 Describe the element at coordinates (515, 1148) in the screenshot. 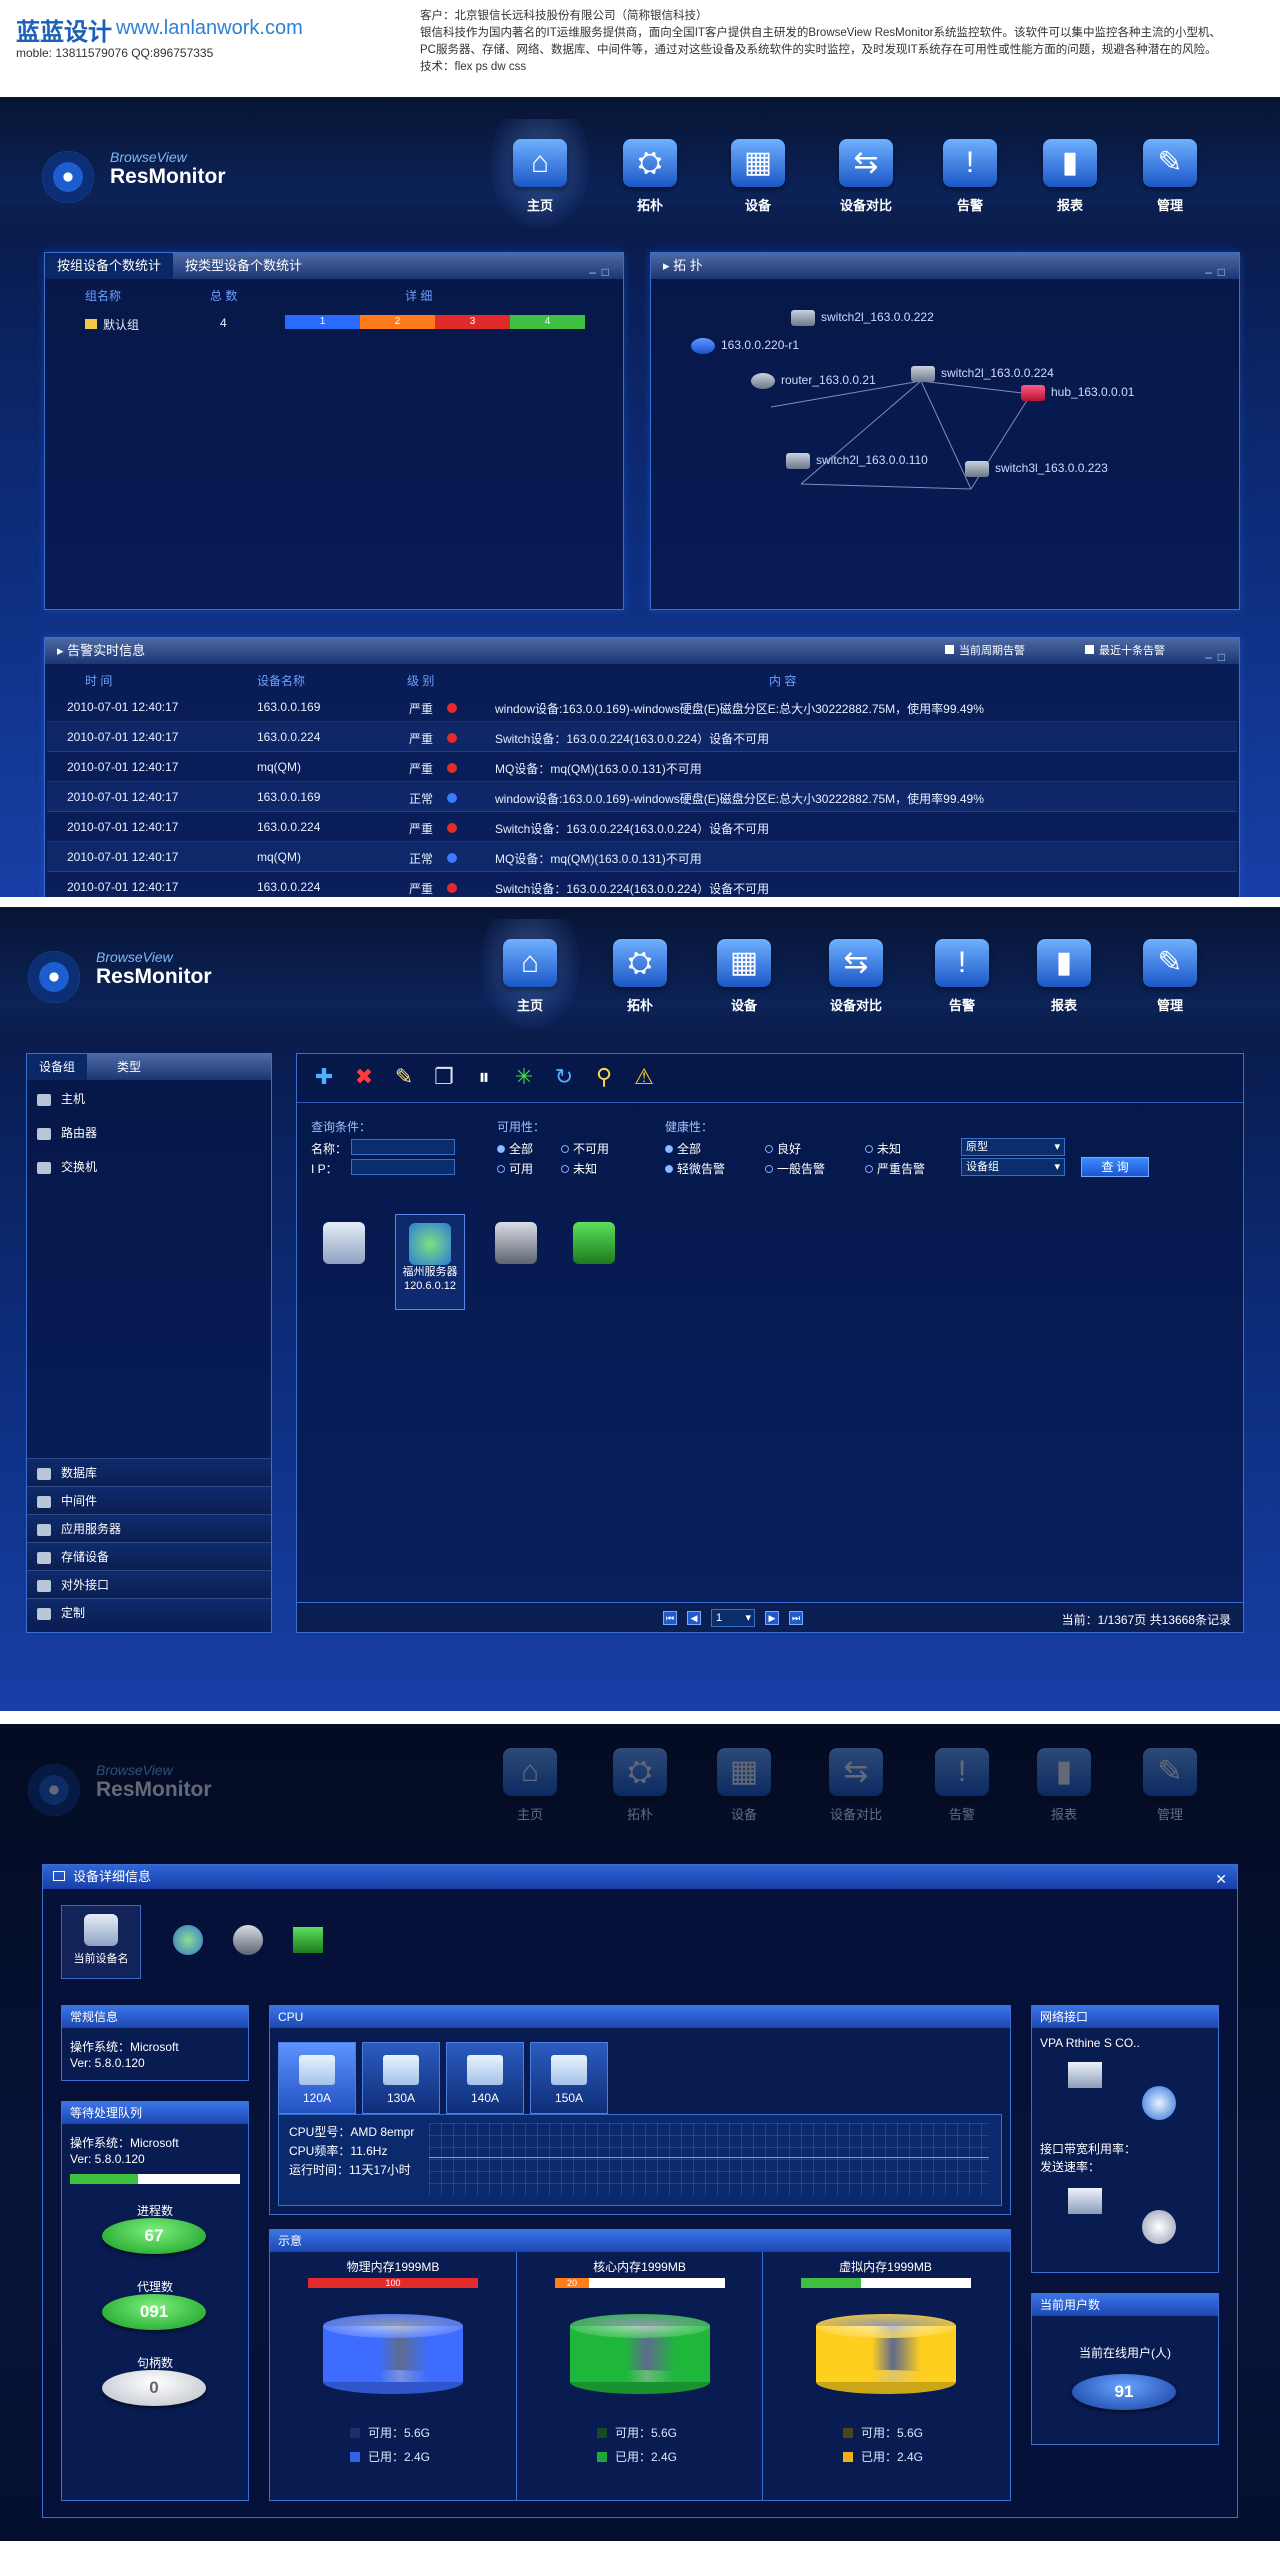

I see `avail-all-radio: 全部` at that location.